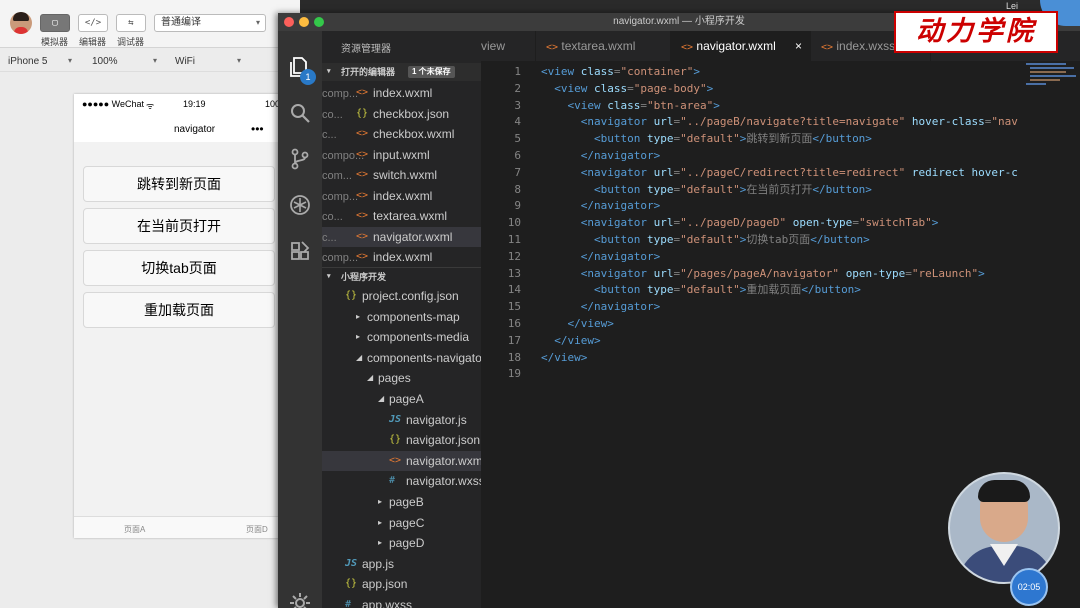 The width and height of the screenshot is (1080, 608). Describe the element at coordinates (380, 543) in the screenshot. I see `chevron-right-icon: ▸` at that location.